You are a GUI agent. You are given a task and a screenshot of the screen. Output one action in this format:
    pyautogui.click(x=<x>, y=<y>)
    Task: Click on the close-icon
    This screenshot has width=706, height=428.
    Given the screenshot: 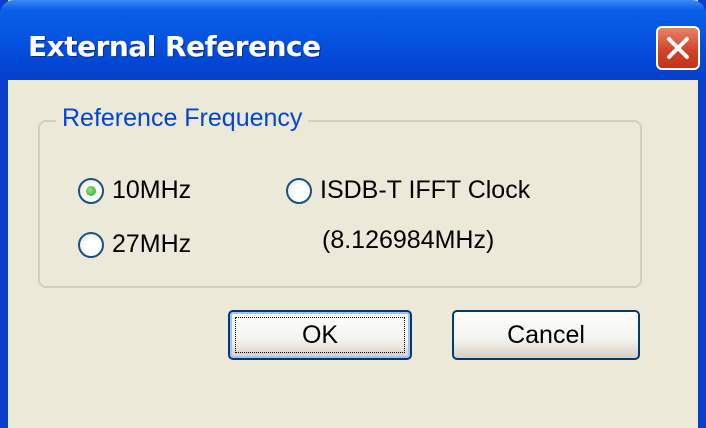 What is the action you would take?
    pyautogui.click(x=678, y=48)
    